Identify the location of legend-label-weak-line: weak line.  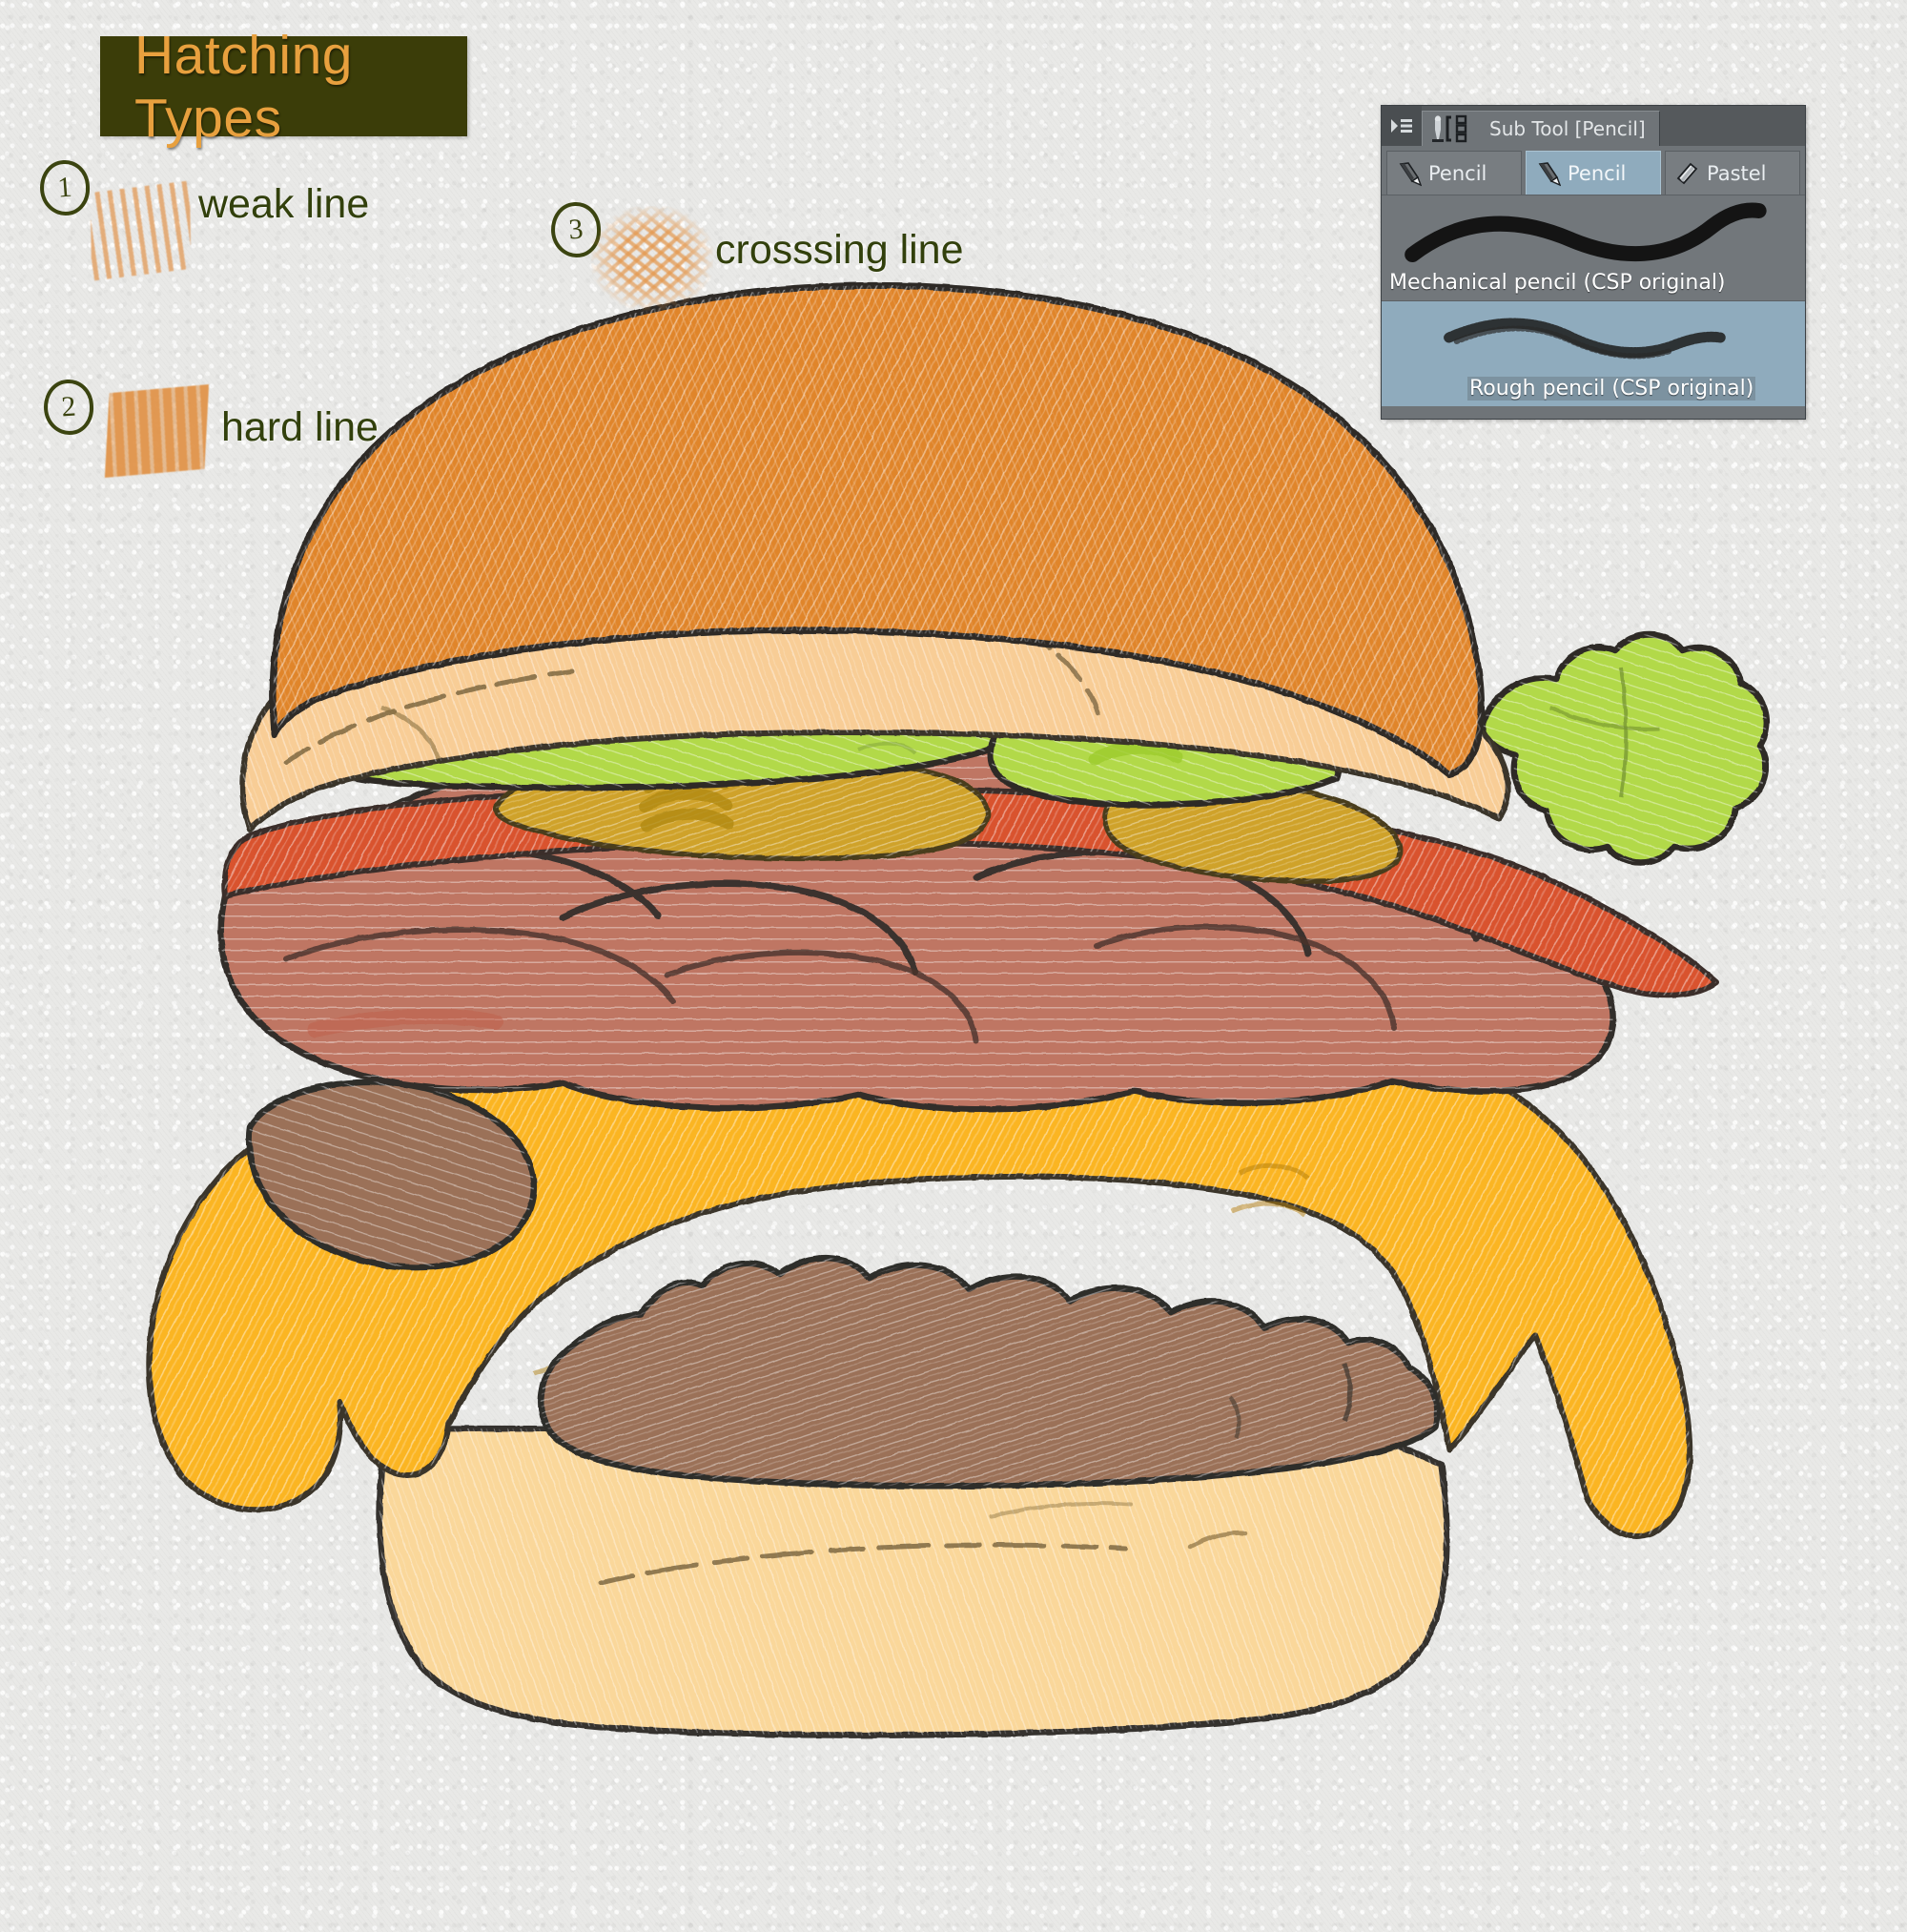
(284, 204).